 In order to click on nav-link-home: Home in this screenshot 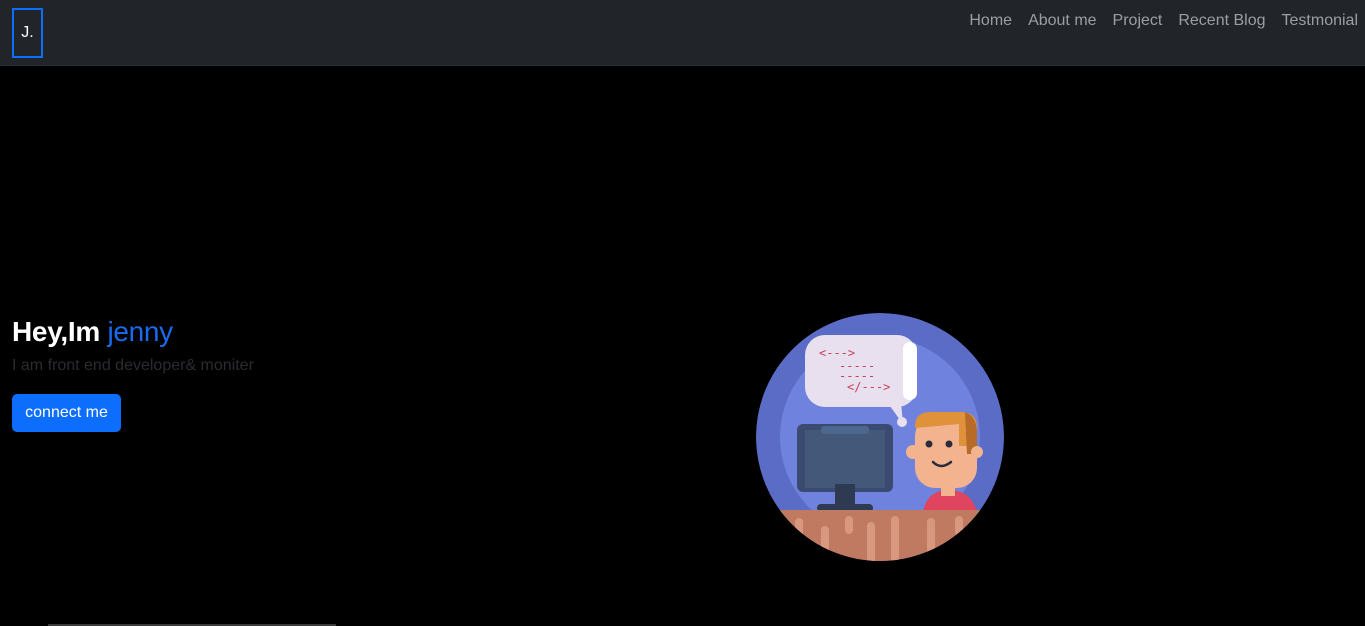, I will do `click(990, 21)`.